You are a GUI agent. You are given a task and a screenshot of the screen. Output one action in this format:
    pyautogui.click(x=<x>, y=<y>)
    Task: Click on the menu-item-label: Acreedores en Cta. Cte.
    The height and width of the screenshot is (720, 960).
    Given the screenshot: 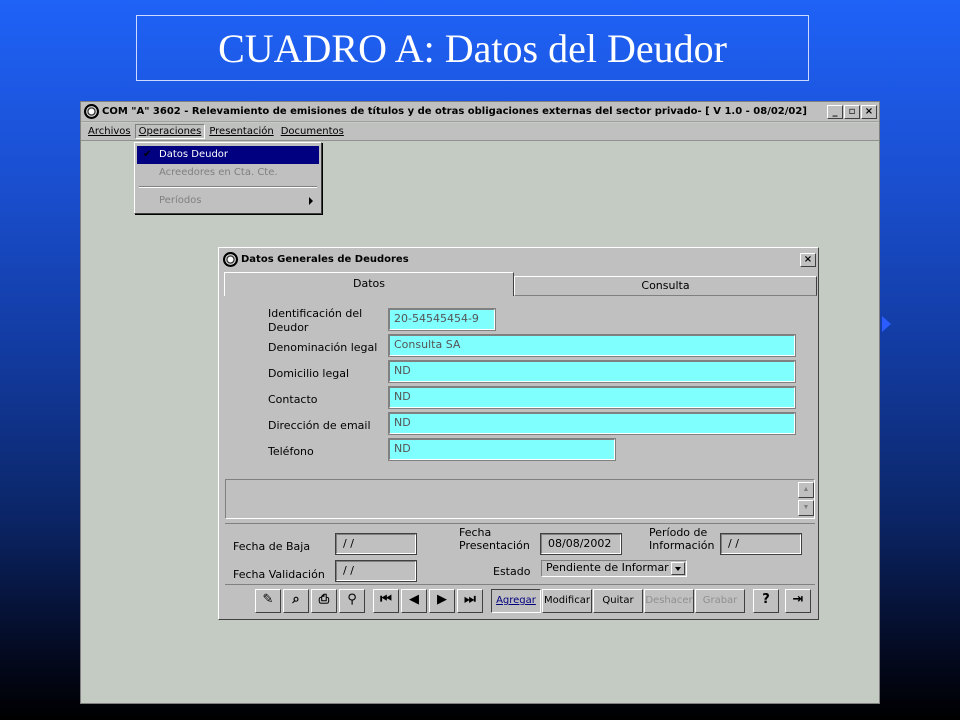 What is the action you would take?
    pyautogui.click(x=218, y=172)
    